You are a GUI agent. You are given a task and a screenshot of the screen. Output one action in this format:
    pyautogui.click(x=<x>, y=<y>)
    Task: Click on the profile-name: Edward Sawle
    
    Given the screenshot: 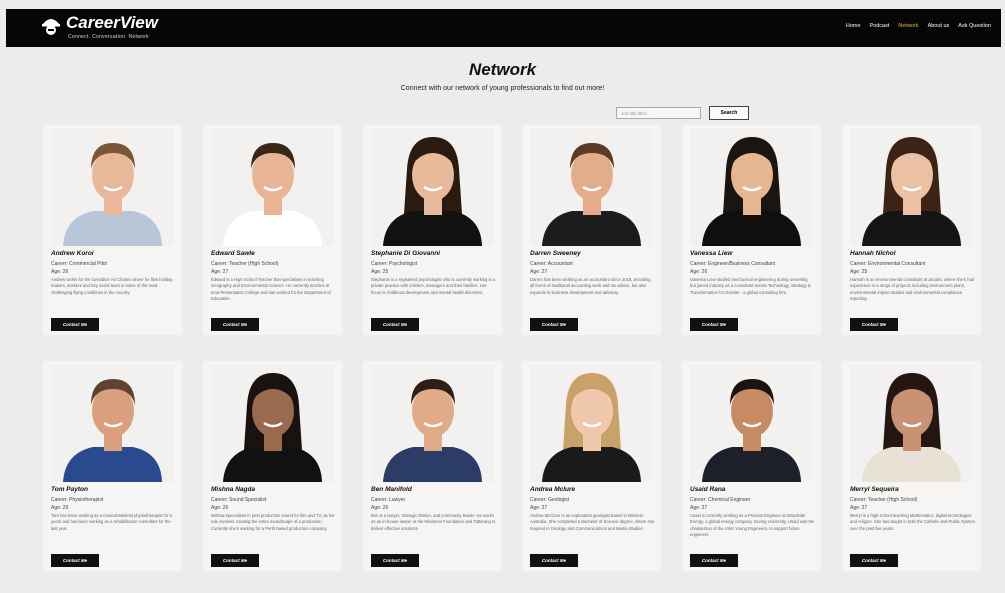 What is the action you would take?
    pyautogui.click(x=233, y=253)
    